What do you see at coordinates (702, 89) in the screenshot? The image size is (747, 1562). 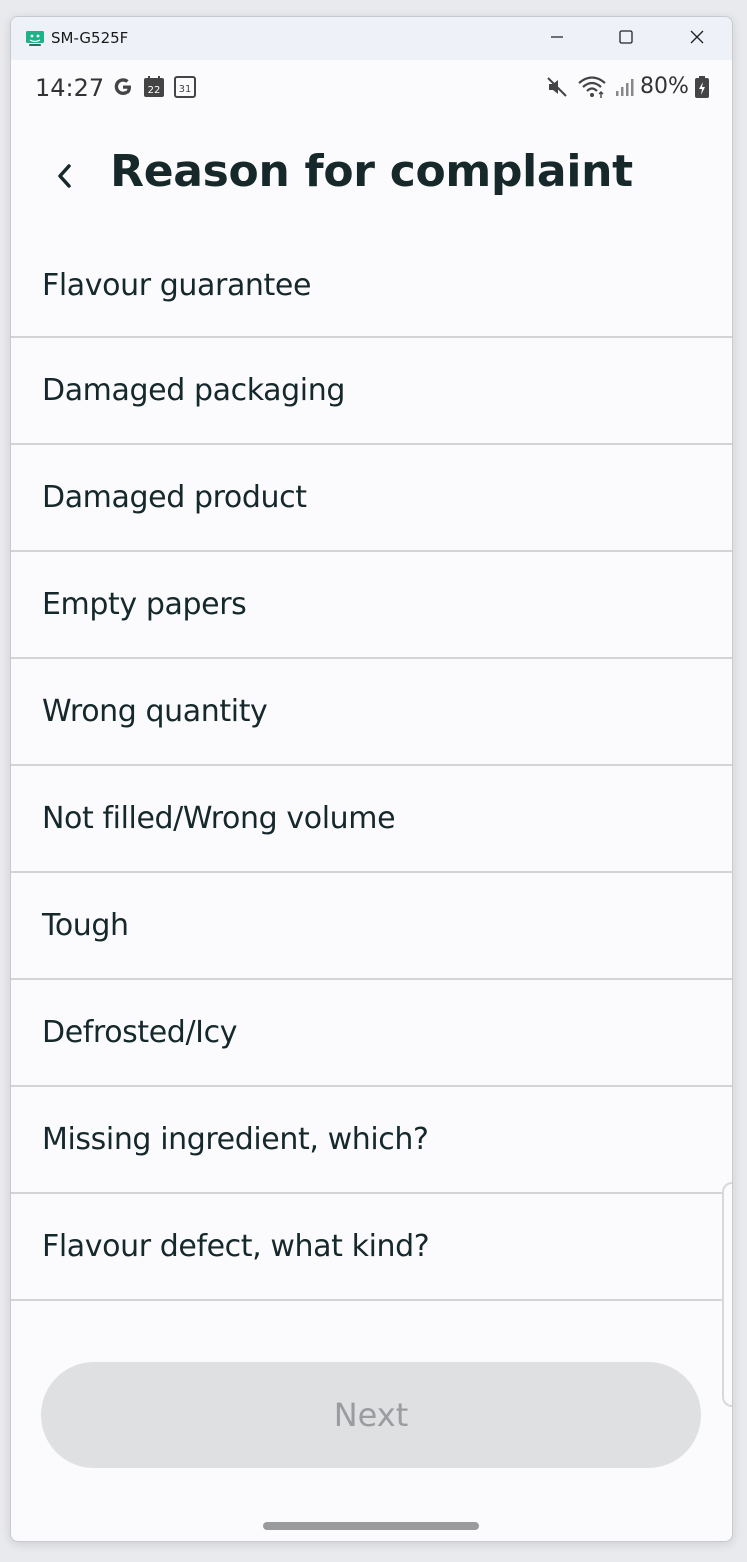 I see `battery-icon` at bounding box center [702, 89].